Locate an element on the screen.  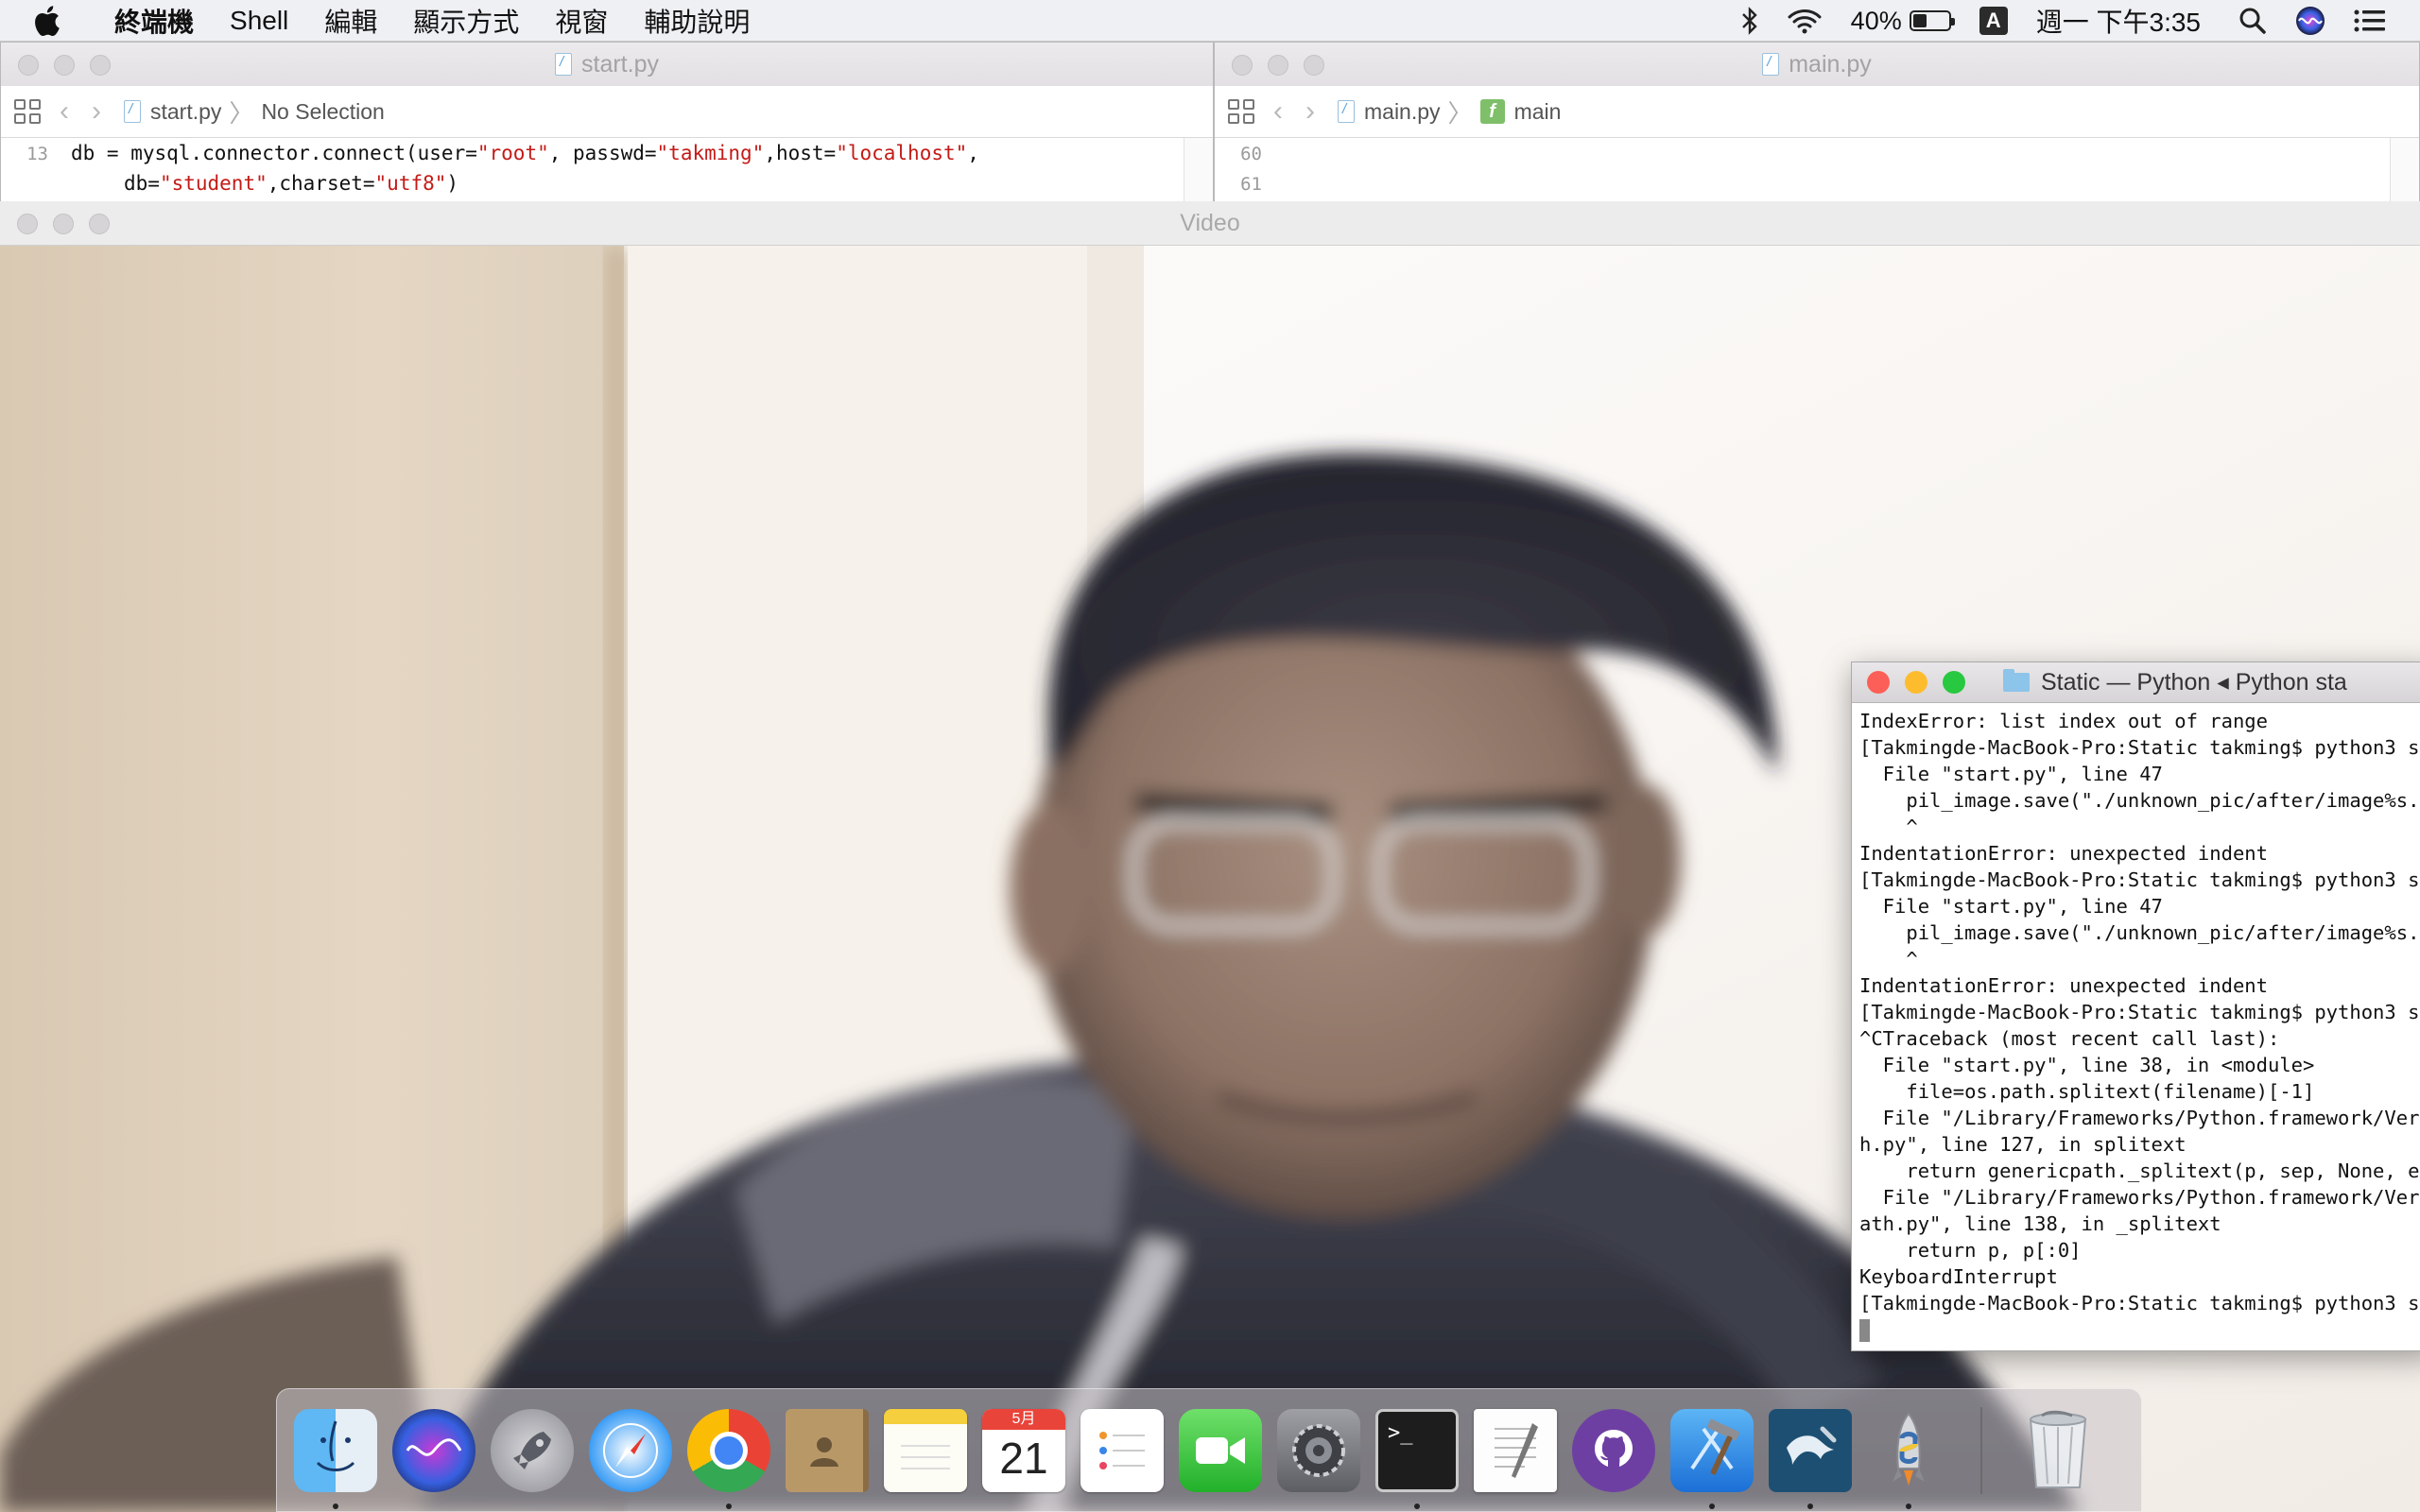
mysql-workbench-icon is located at coordinates (1810, 1458).